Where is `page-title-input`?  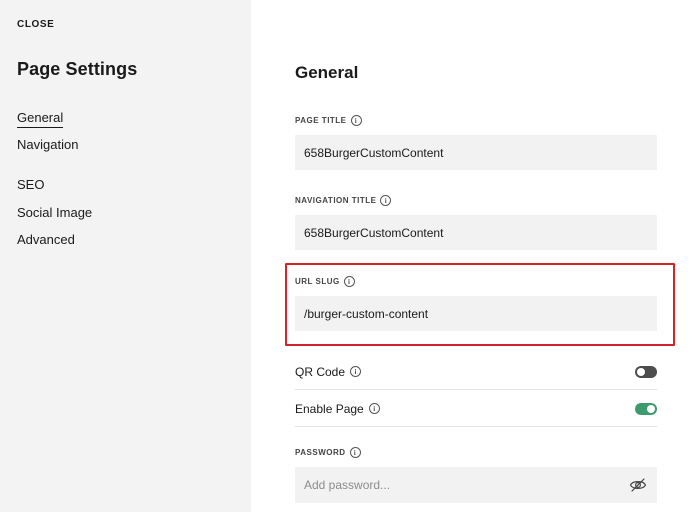
page-title-input is located at coordinates (476, 152).